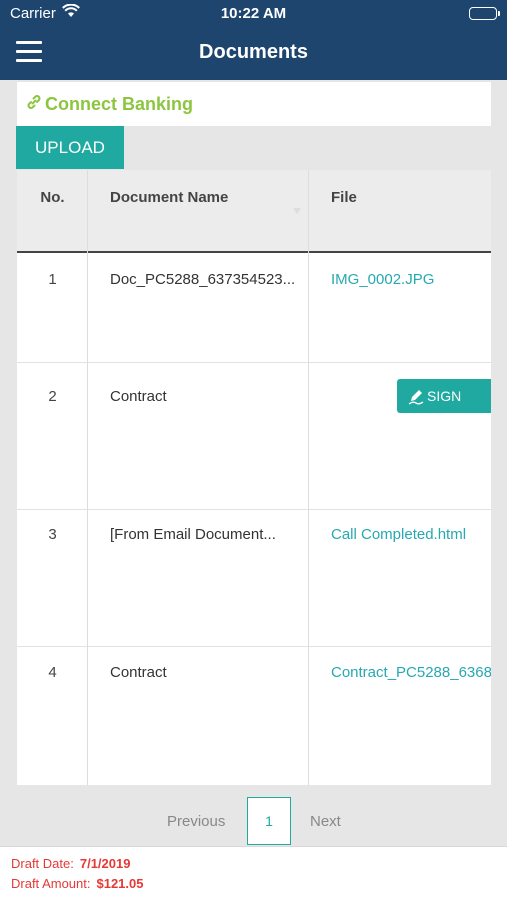  What do you see at coordinates (416, 397) in the screenshot?
I see `pen-icon` at bounding box center [416, 397].